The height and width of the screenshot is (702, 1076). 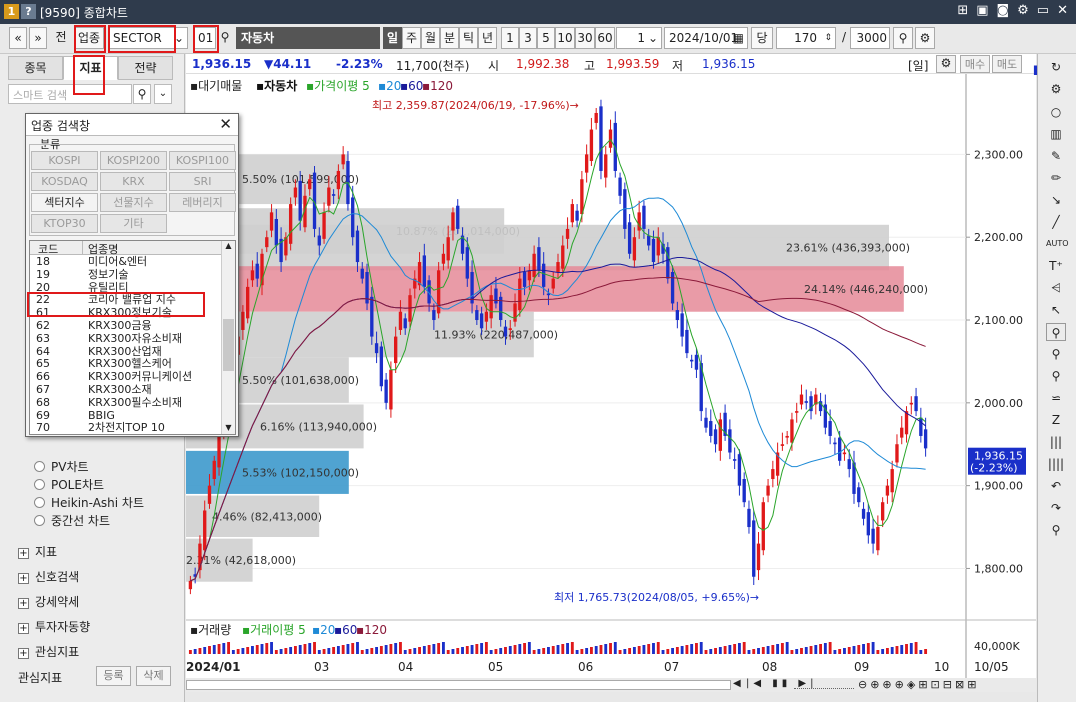 What do you see at coordinates (145, 68) in the screenshot?
I see `tab-strategy: 전략` at bounding box center [145, 68].